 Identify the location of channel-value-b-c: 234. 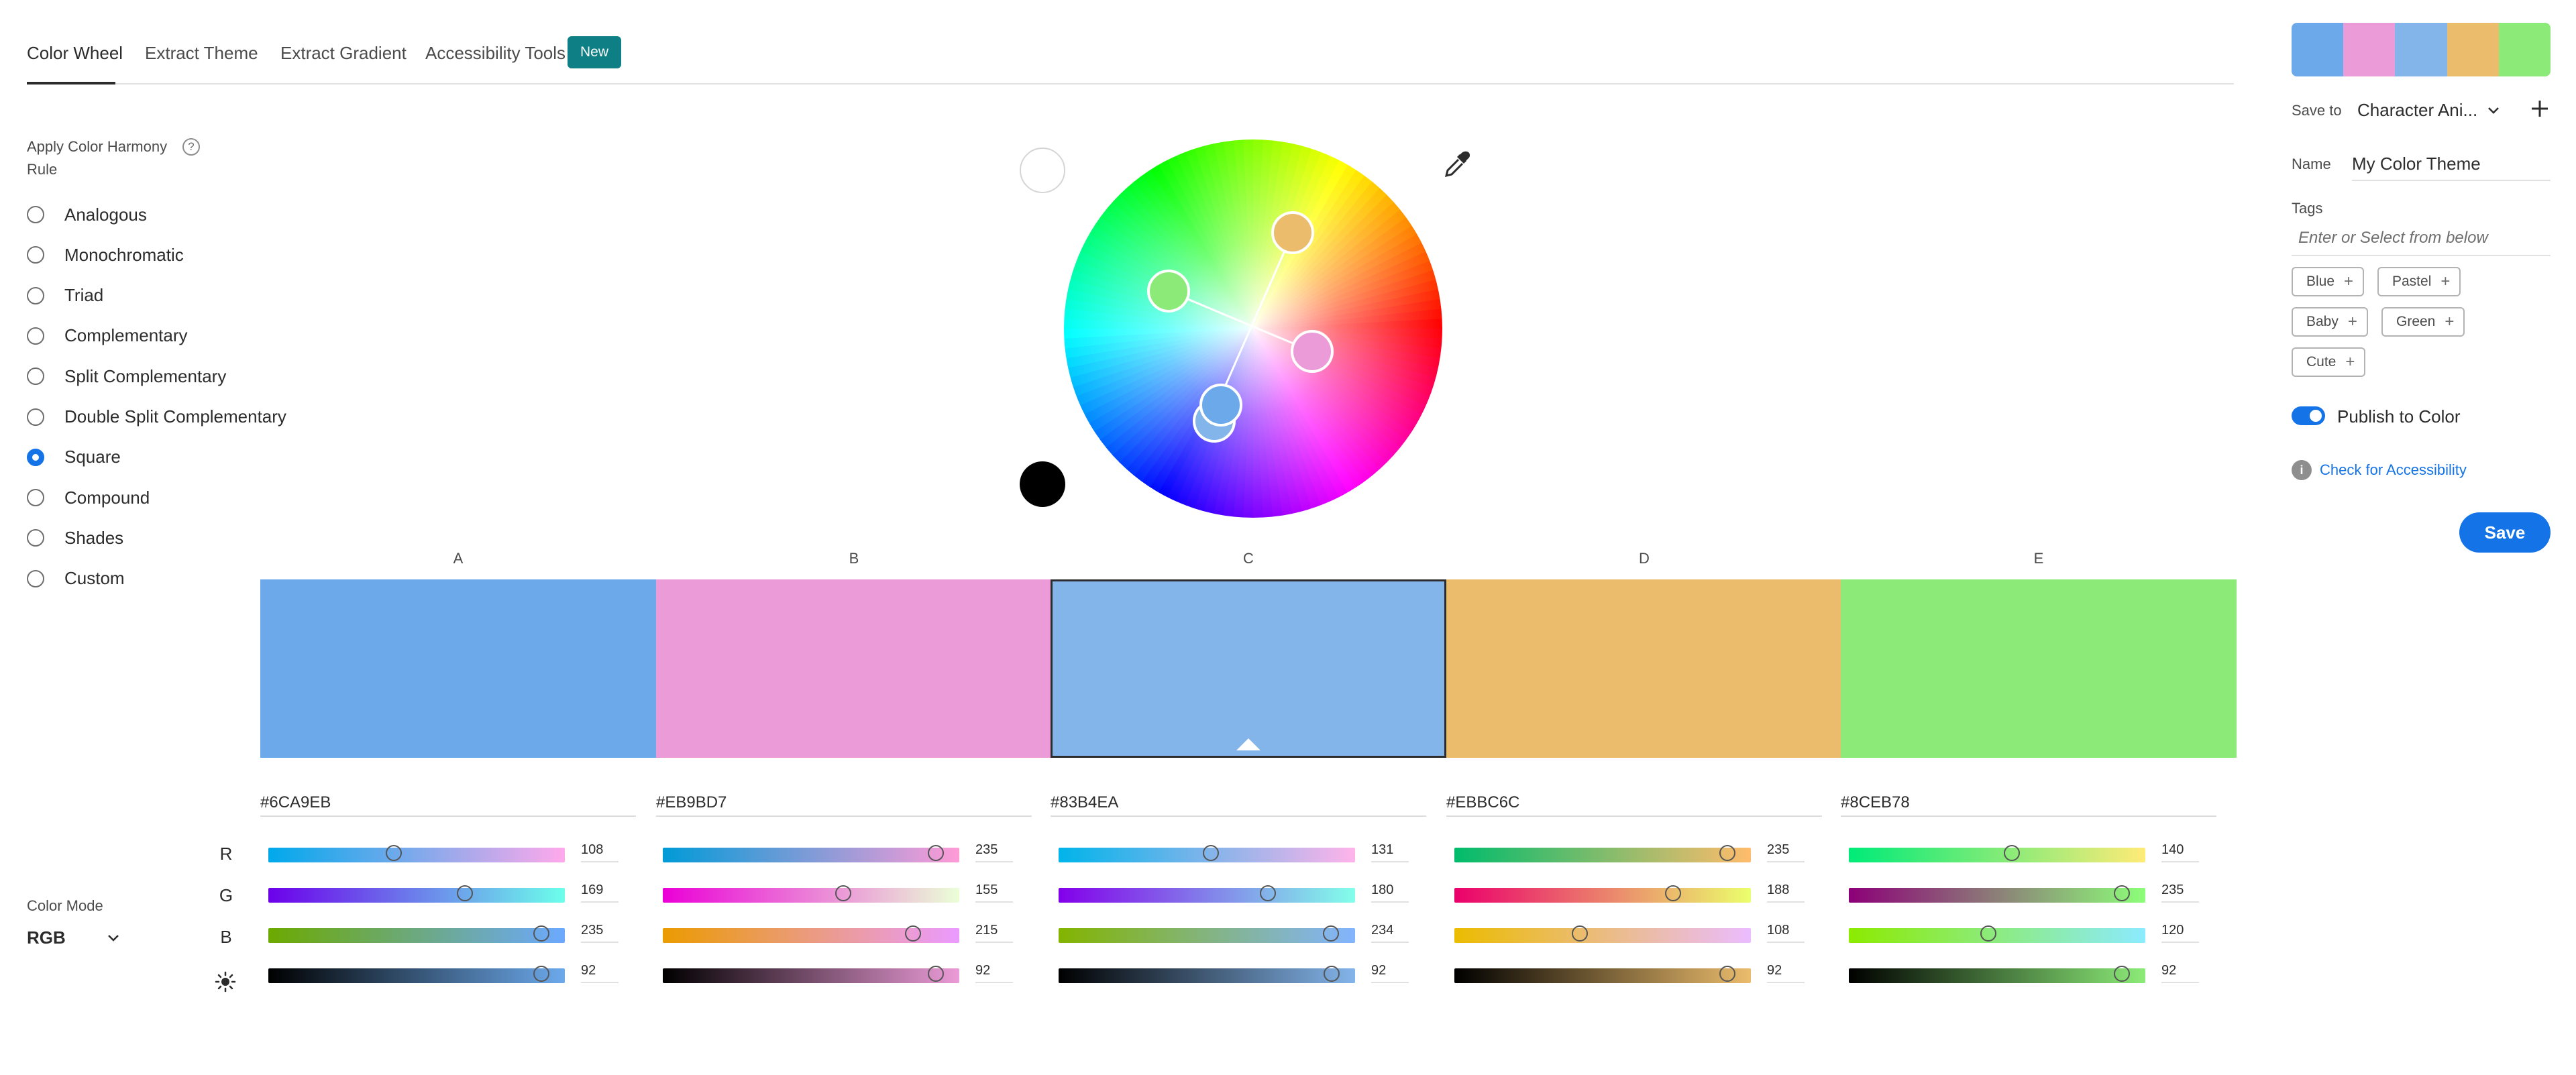
(1390, 933).